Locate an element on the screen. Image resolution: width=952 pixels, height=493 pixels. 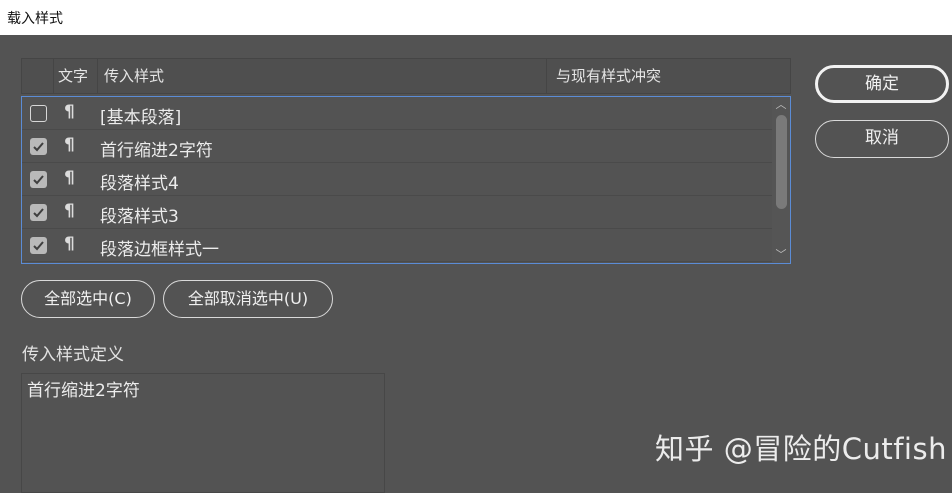
row-style-name: [基本段落] is located at coordinates (141, 118).